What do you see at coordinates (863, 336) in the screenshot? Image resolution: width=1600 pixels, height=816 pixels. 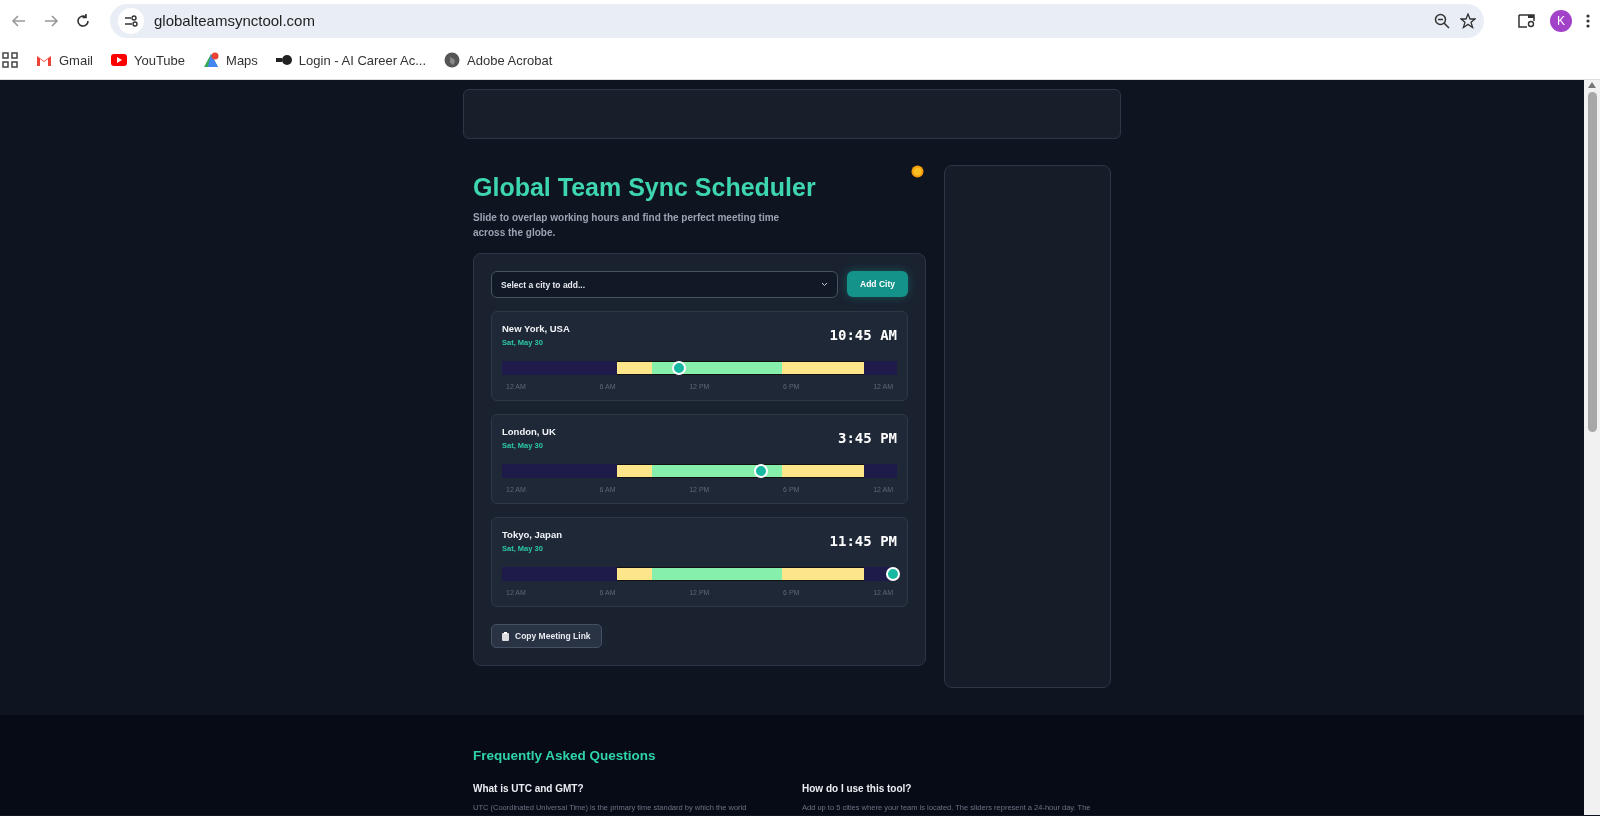 I see `city-time: 10:45 AM` at bounding box center [863, 336].